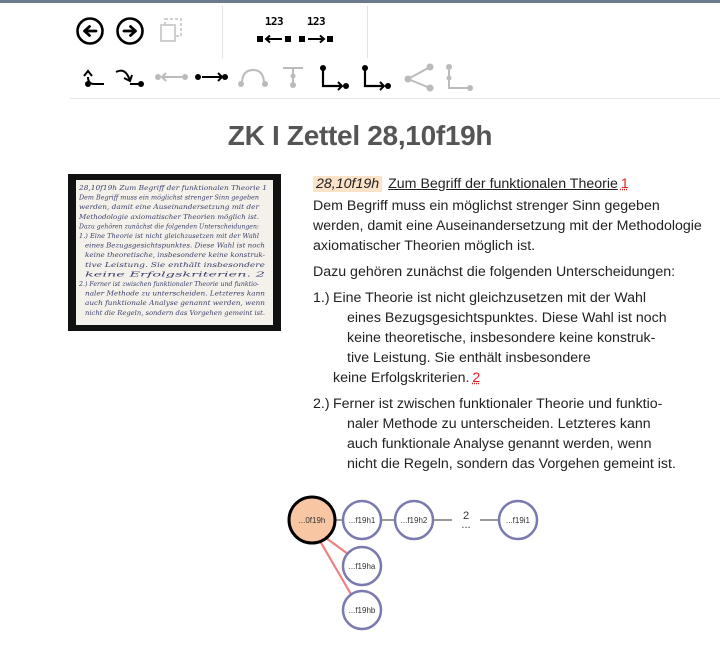  I want to click on prev-sibling-icon, so click(171, 77).